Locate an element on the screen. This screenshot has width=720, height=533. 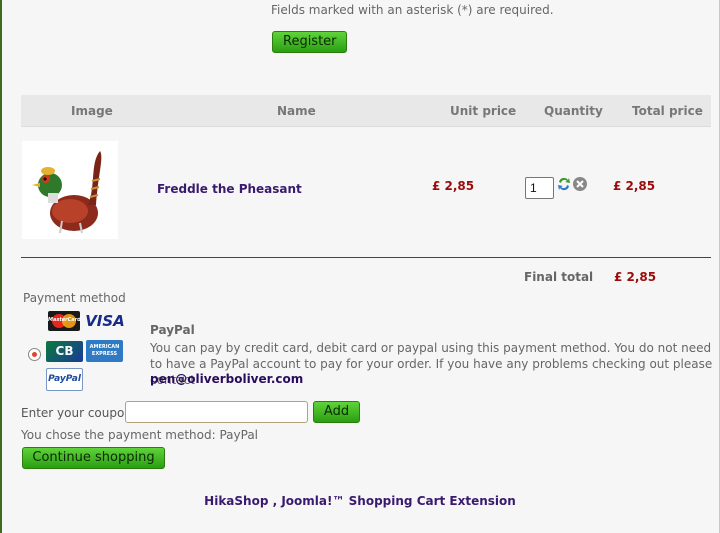
american-express-logo: AMERICAN EXPRESS is located at coordinates (104, 351).